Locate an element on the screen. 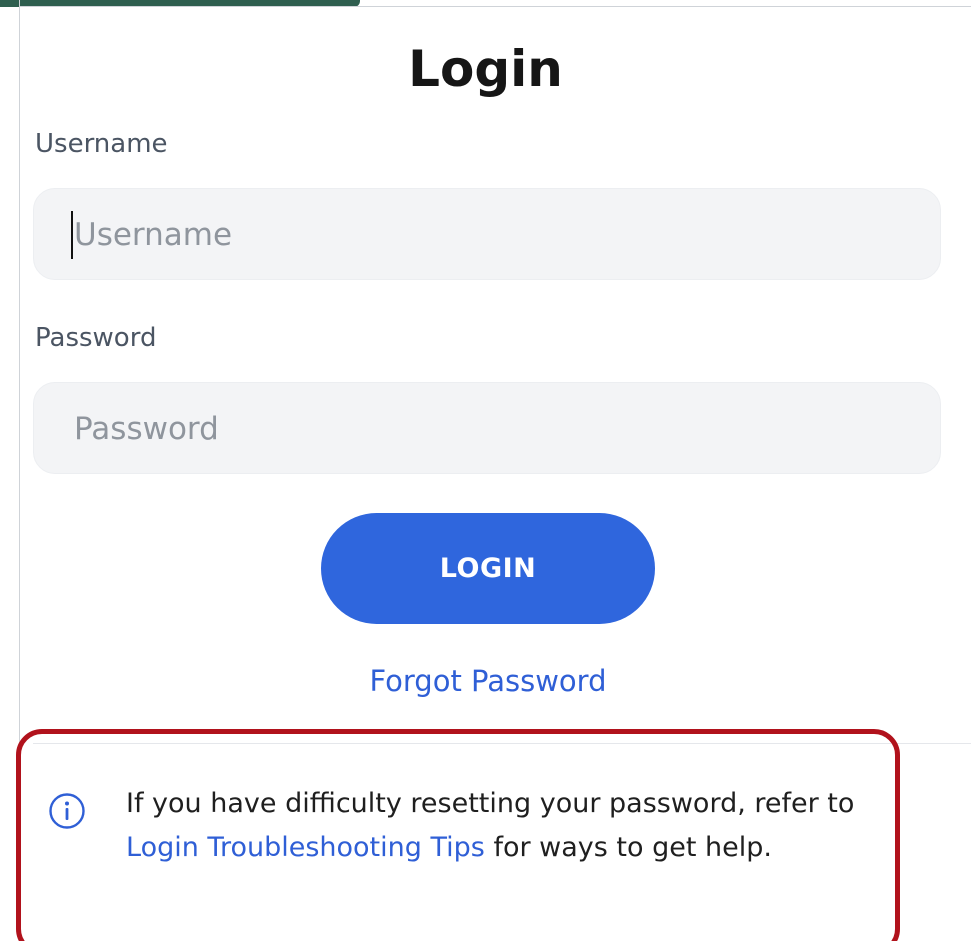 The image size is (971, 941). username-input: Username is located at coordinates (487, 234).